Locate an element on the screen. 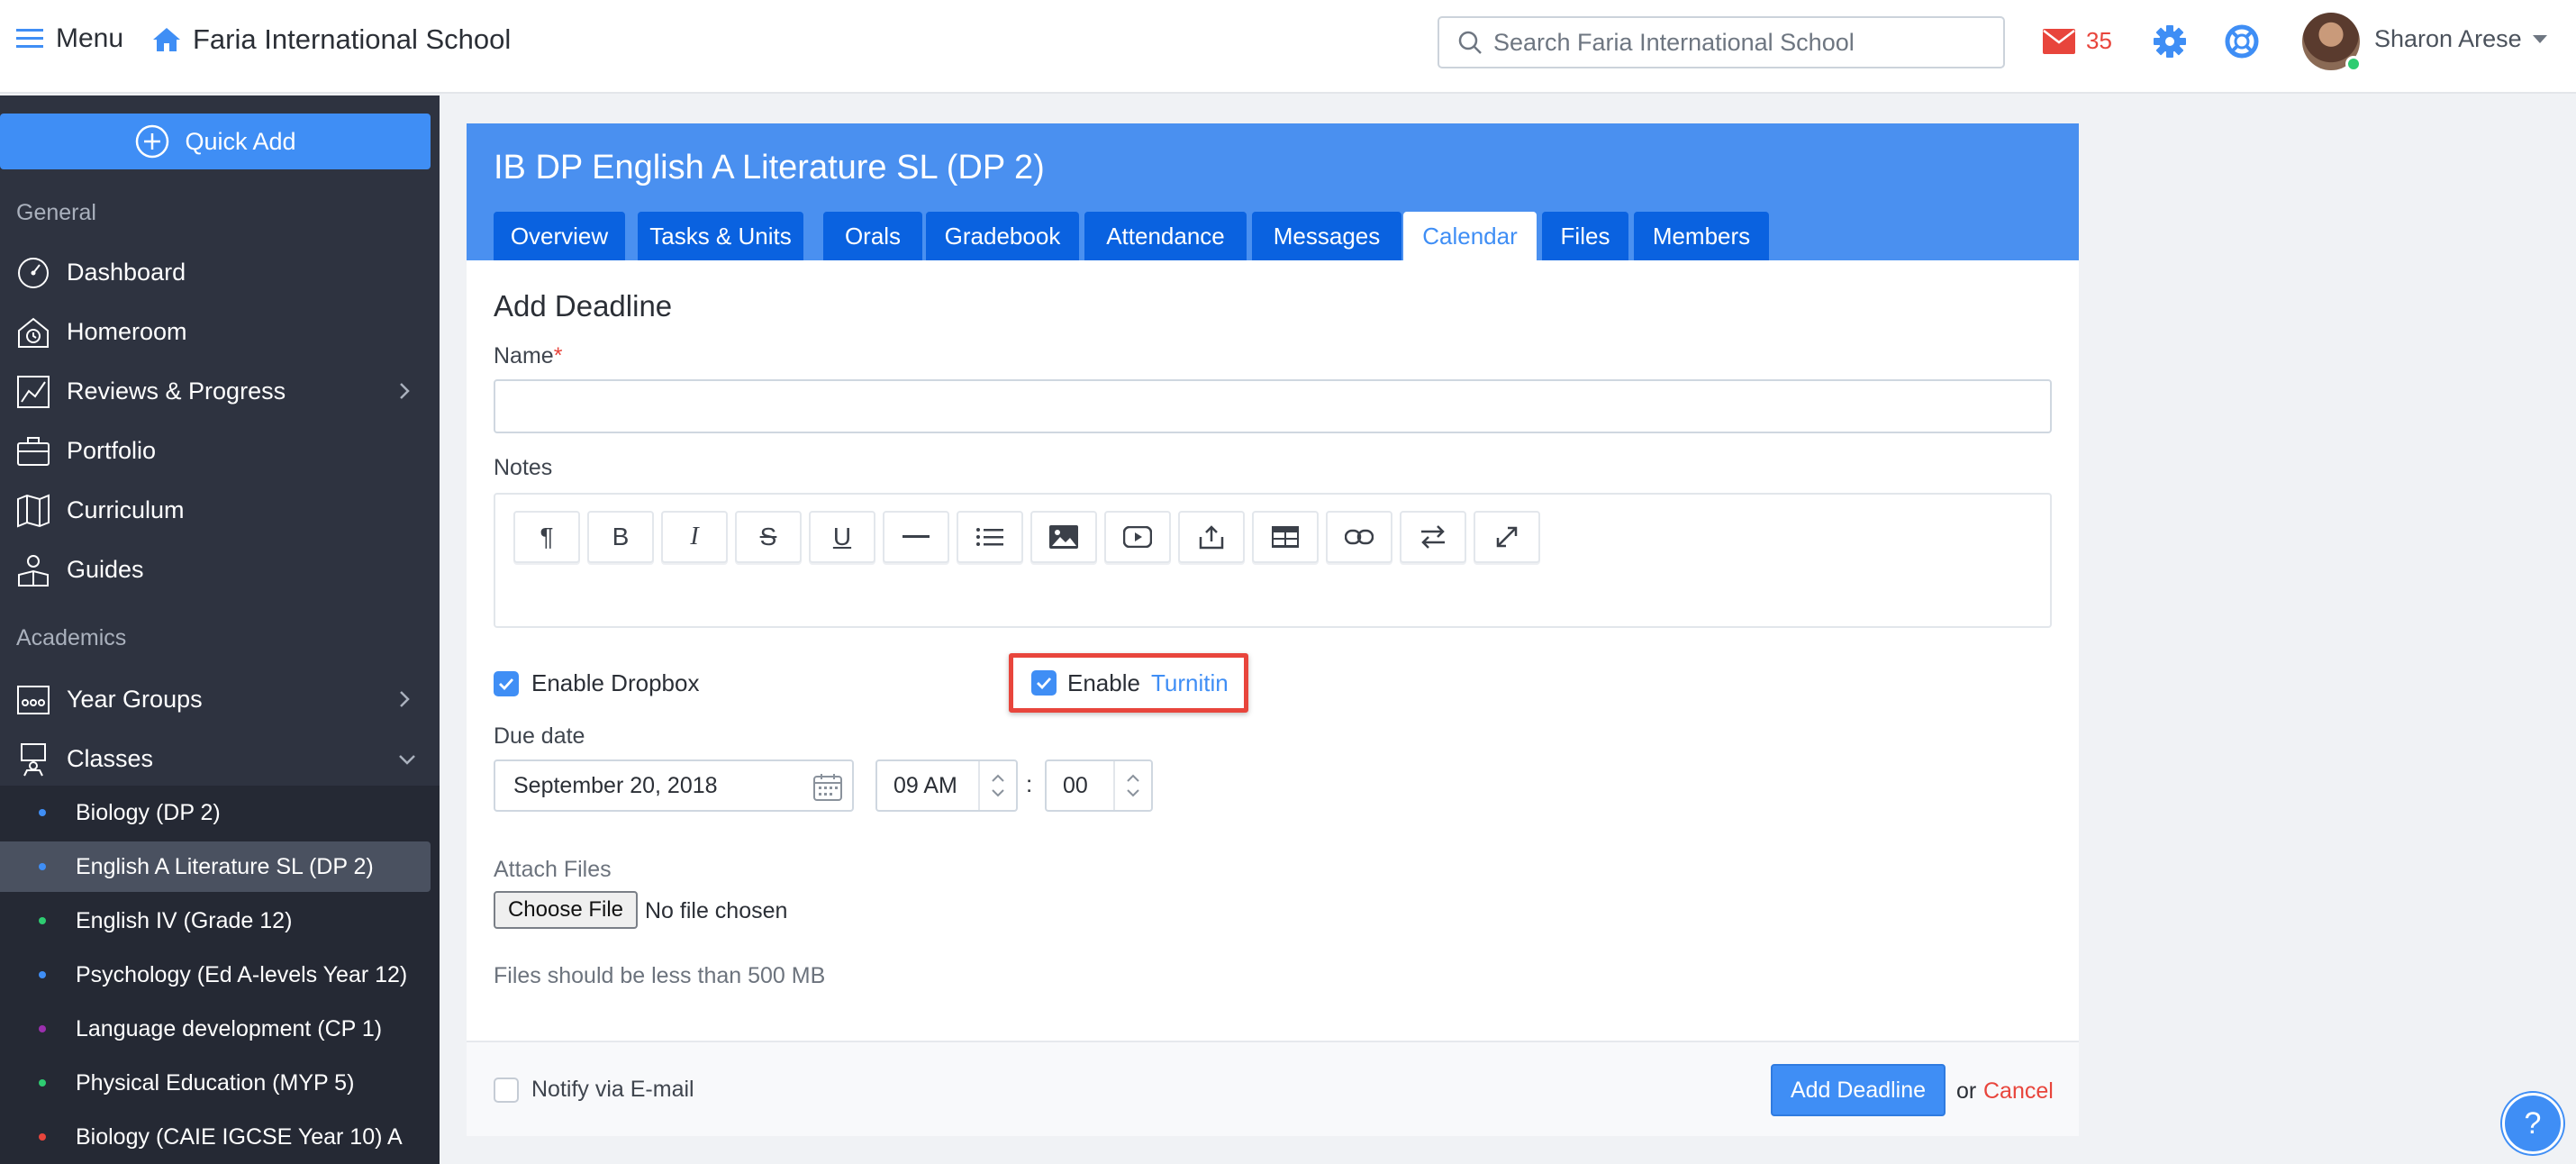 This screenshot has width=2576, height=1164. class-item-biology-igcse: Biology (CAIE IGCSE Year 10) A is located at coordinates (215, 1137).